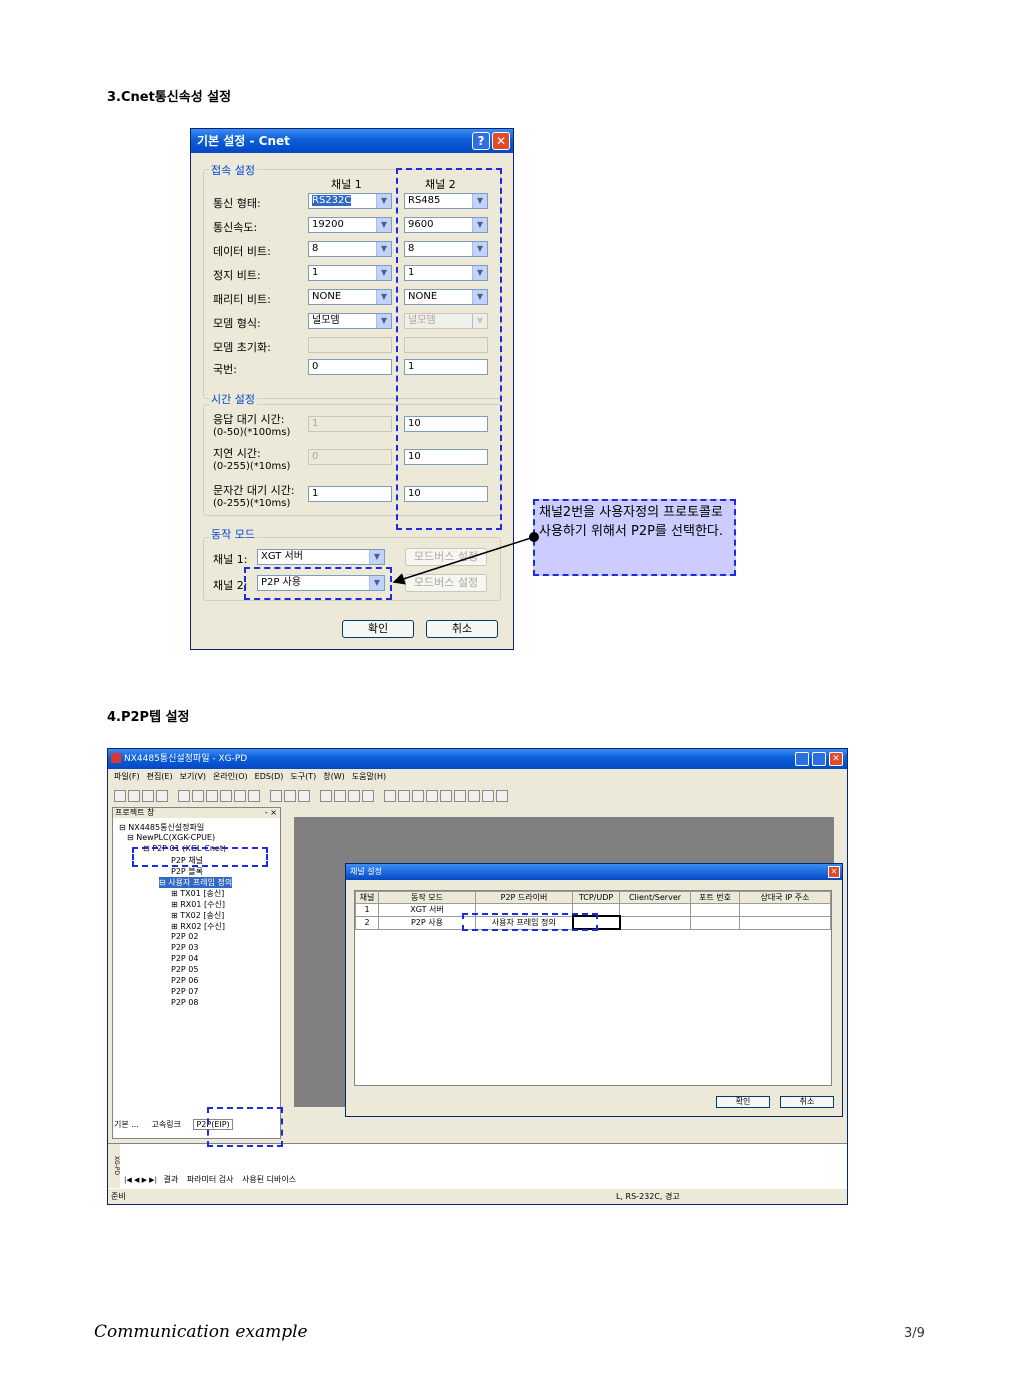 The width and height of the screenshot is (1024, 1380). Describe the element at coordinates (184, 1002) in the screenshot. I see `tree-item: P2P 08` at that location.